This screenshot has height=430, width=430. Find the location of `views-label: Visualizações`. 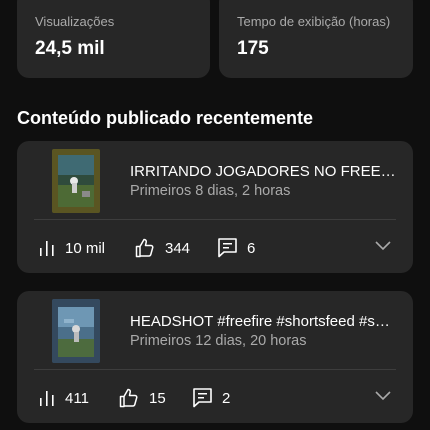

views-label: Visualizações is located at coordinates (75, 21).